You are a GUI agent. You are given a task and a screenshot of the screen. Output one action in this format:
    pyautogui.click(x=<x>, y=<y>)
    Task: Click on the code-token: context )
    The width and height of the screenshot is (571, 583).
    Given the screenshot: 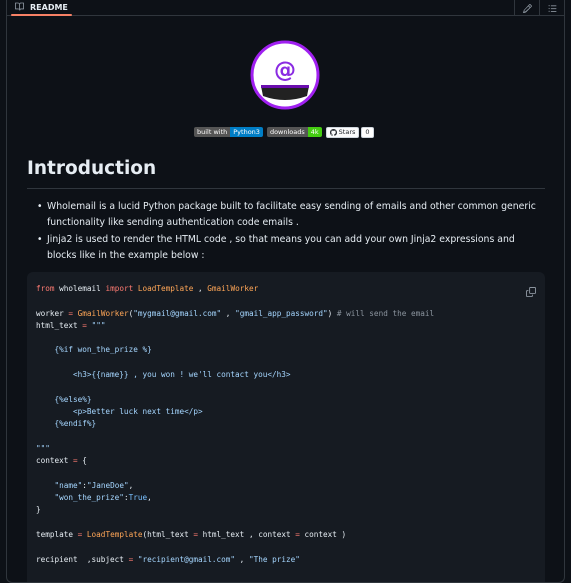 What is the action you would take?
    pyautogui.click(x=323, y=534)
    